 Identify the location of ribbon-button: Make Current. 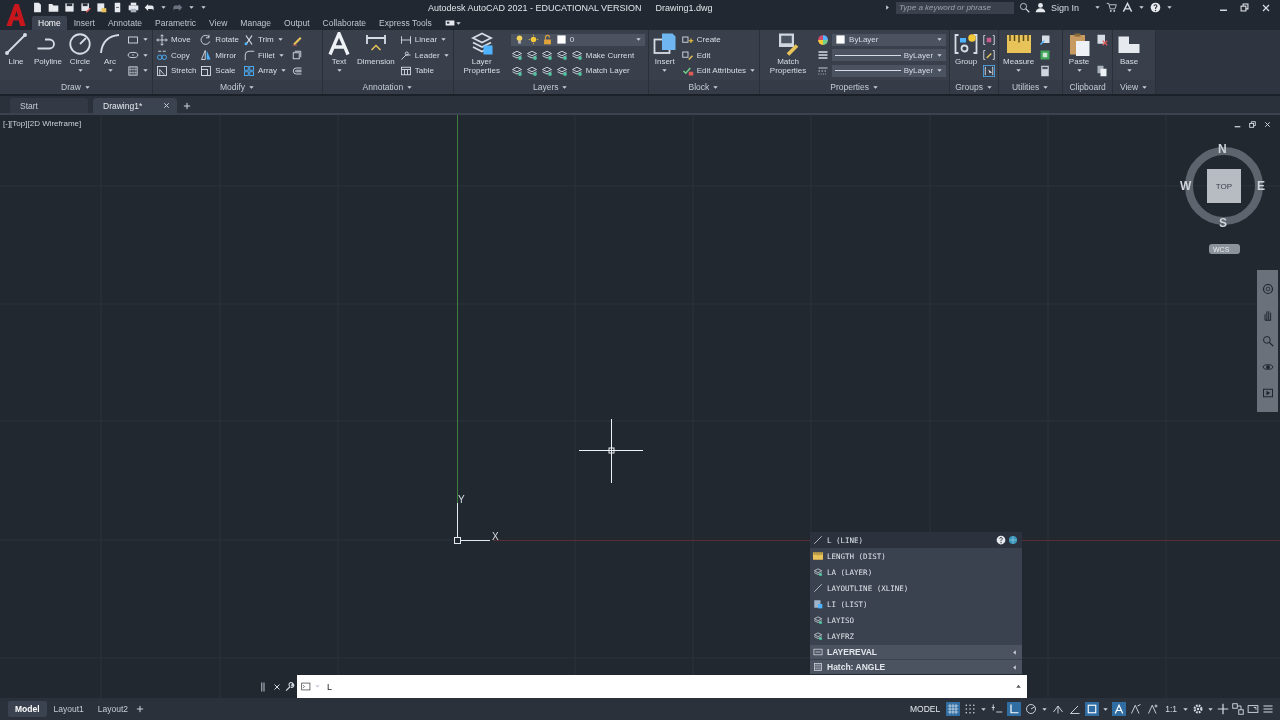
(602, 55).